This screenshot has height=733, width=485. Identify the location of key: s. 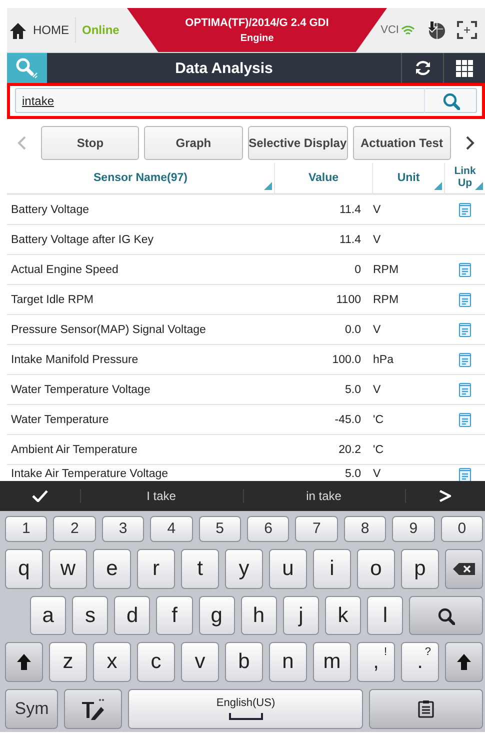
(90, 616).